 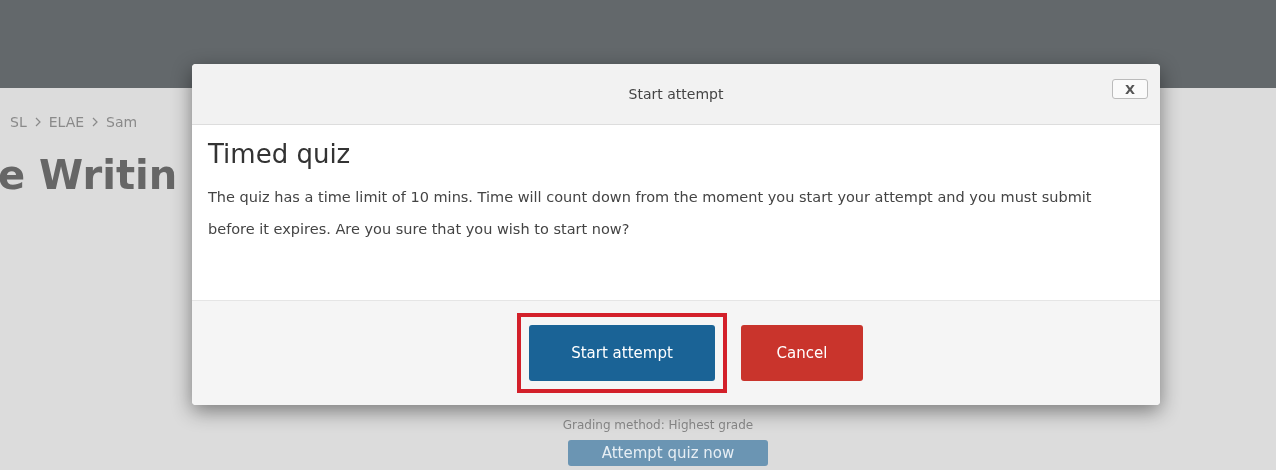 What do you see at coordinates (18, 122) in the screenshot?
I see `breadcrumb-link: SL` at bounding box center [18, 122].